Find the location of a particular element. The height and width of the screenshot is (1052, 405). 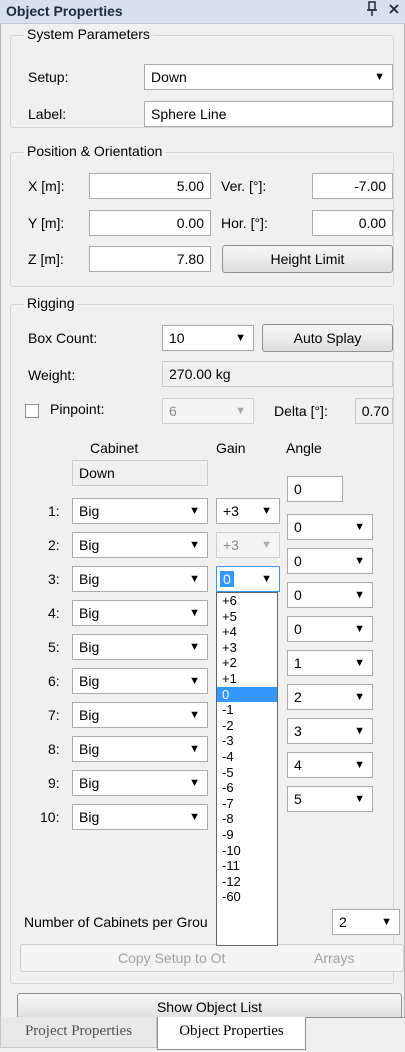

box-count-label: Box Count: is located at coordinates (63, 338).